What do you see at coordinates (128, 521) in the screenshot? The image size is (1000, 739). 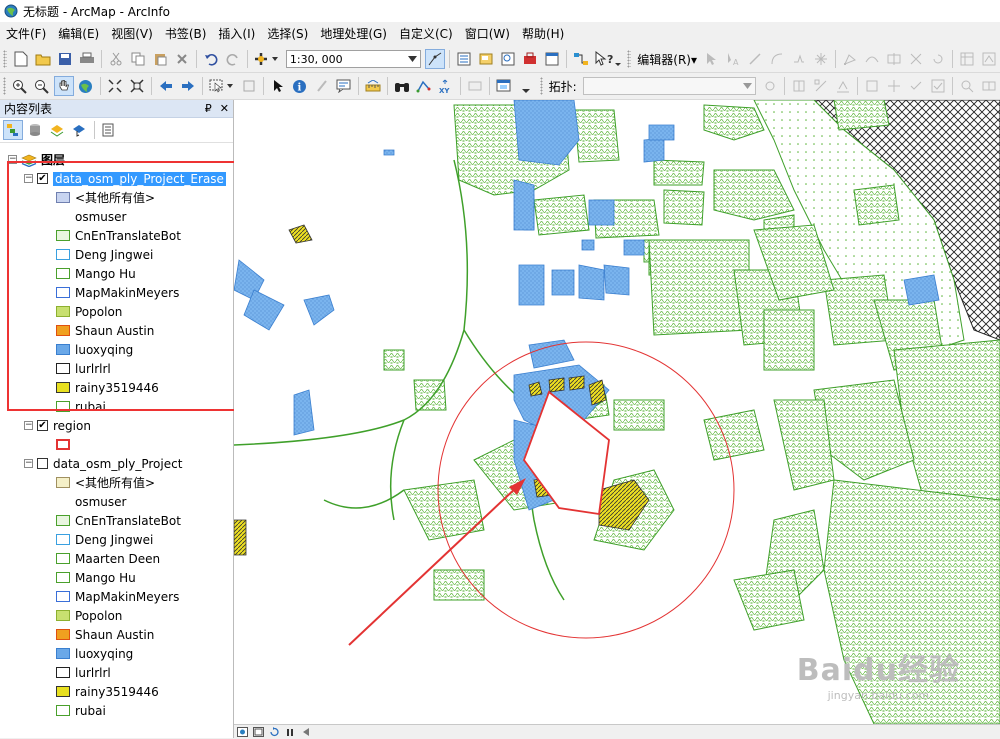 I see `legend-label: CnEnTranslateBot` at bounding box center [128, 521].